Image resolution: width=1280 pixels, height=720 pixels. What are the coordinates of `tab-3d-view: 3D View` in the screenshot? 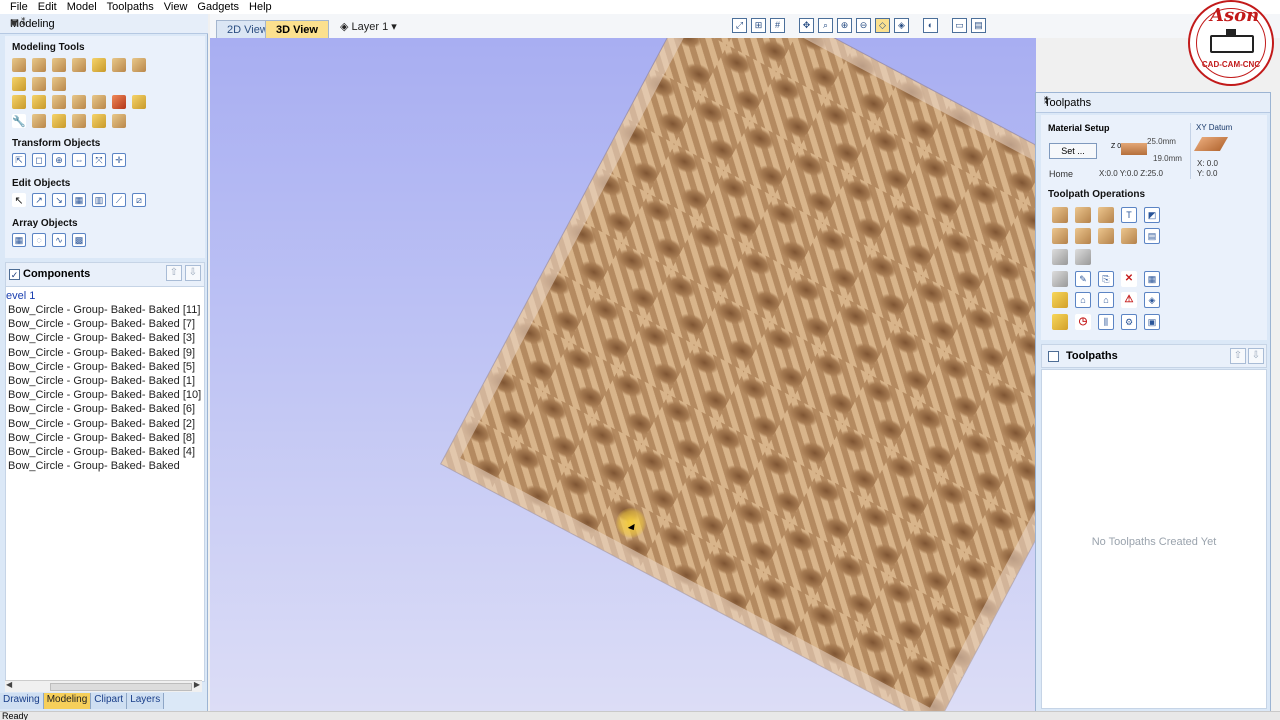 It's located at (297, 29).